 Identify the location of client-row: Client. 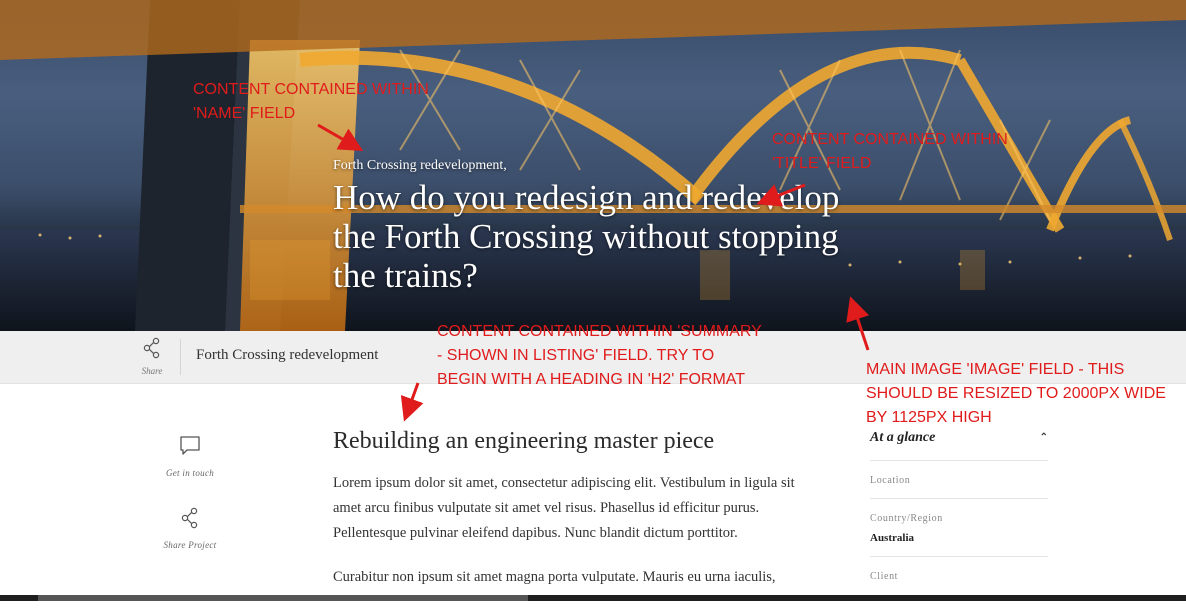
(959, 575).